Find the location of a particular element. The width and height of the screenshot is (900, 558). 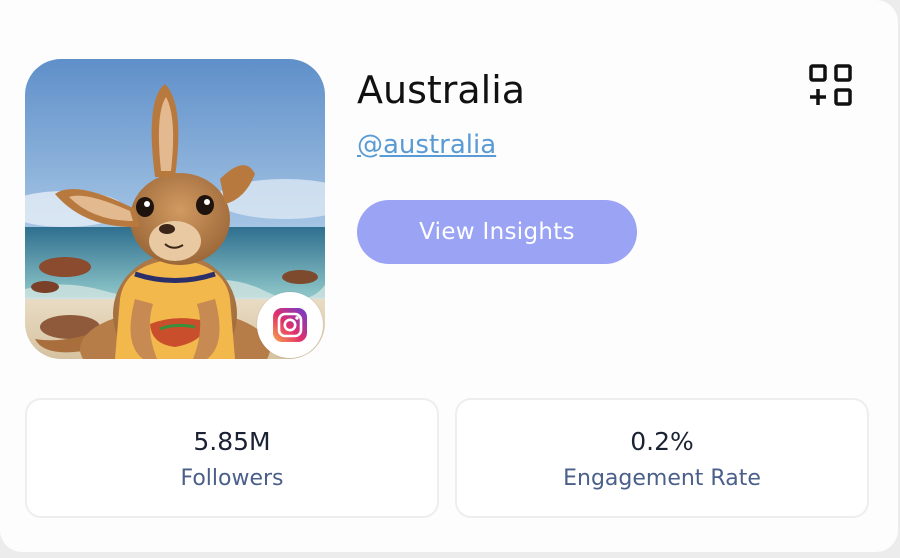

followers-label: Followers is located at coordinates (232, 478).